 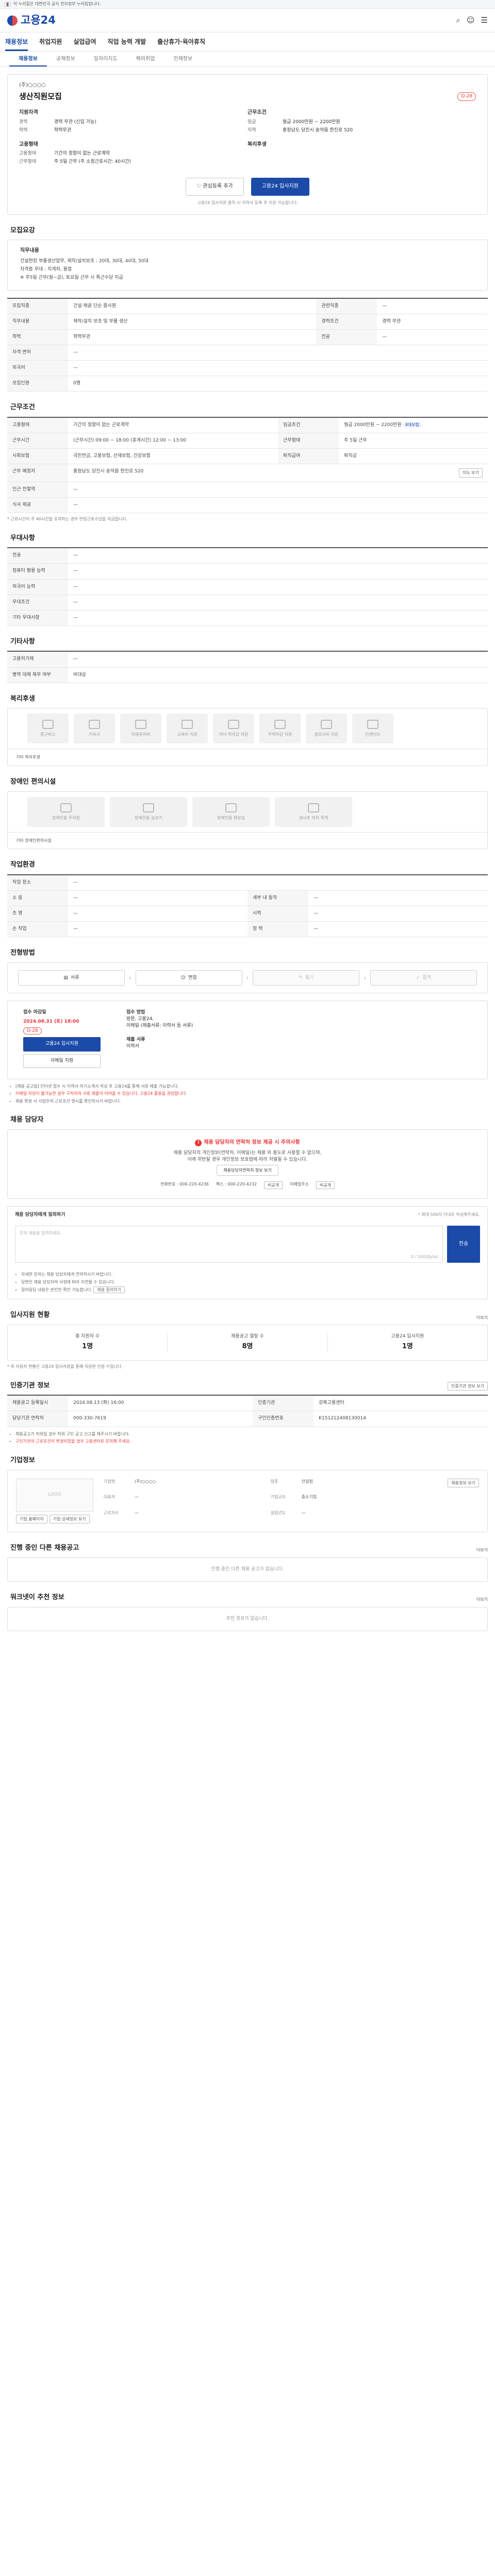 What do you see at coordinates (247, 618) in the screenshot?
I see `table-row: 기타 우대사항 —` at bounding box center [247, 618].